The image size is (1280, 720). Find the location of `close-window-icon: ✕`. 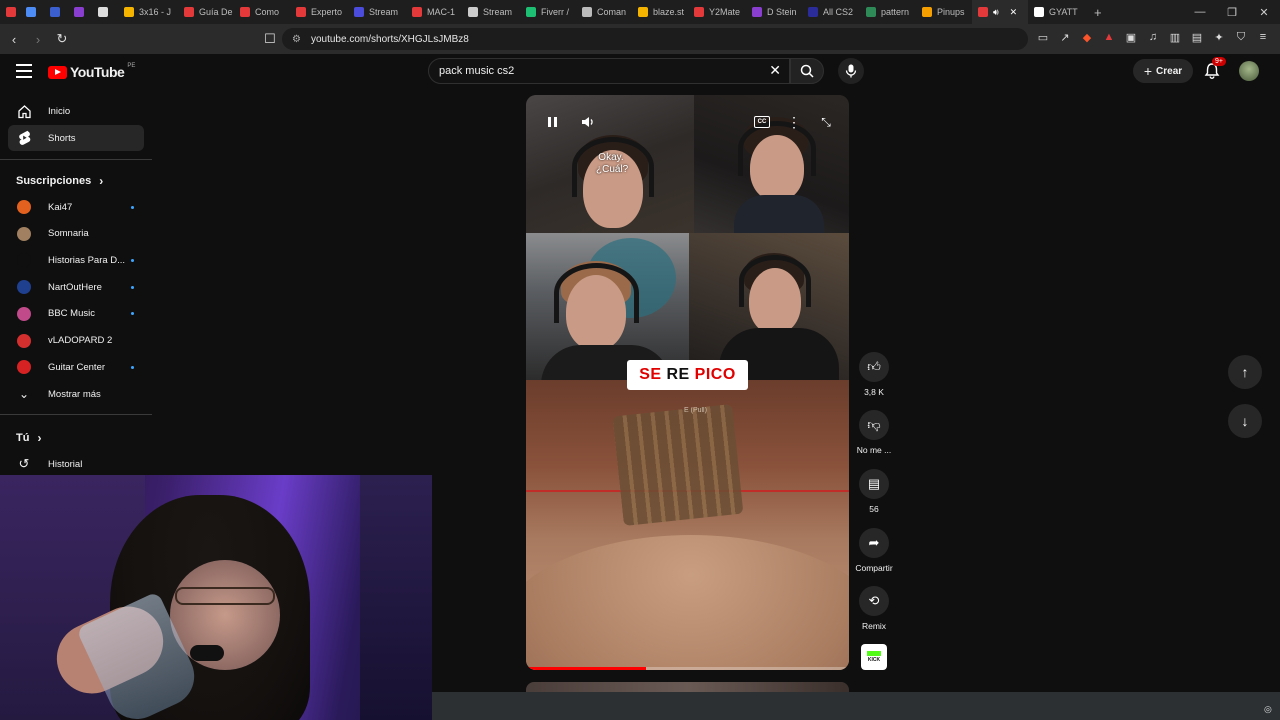

close-window-icon: ✕ is located at coordinates (1264, 12).